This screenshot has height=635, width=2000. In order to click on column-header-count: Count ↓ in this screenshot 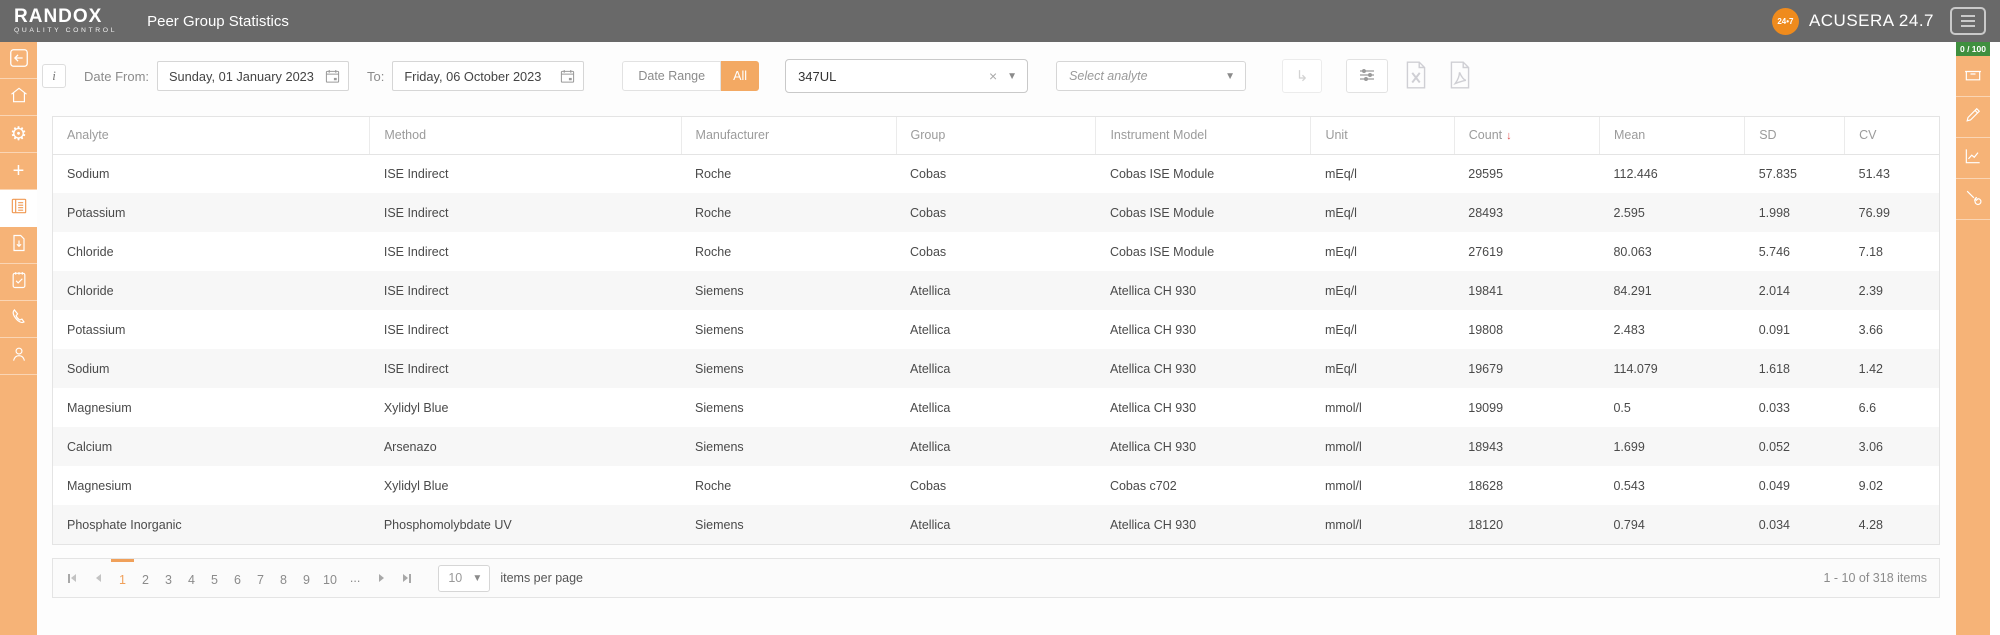, I will do `click(1526, 136)`.